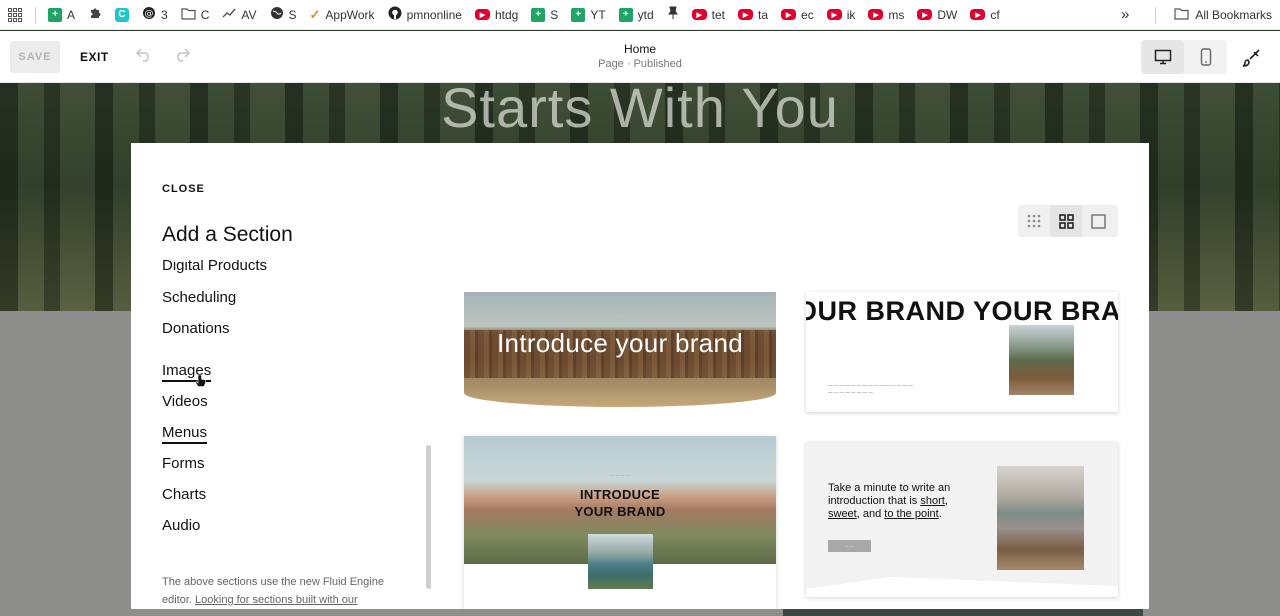  I want to click on bookmark-item: @3, so click(155, 14).